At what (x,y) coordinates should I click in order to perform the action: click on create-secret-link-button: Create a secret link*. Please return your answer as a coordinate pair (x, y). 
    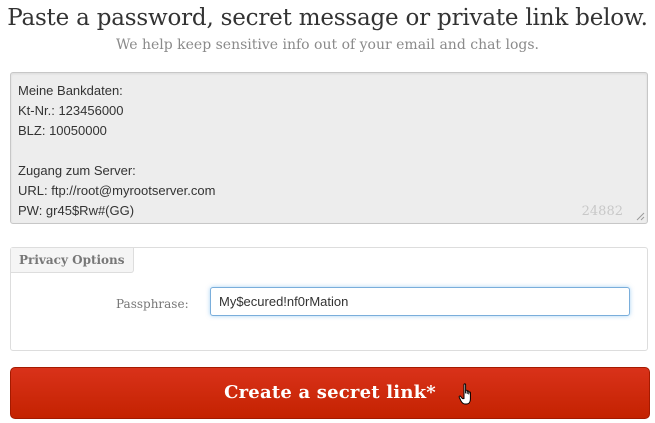
    Looking at the image, I should click on (330, 393).